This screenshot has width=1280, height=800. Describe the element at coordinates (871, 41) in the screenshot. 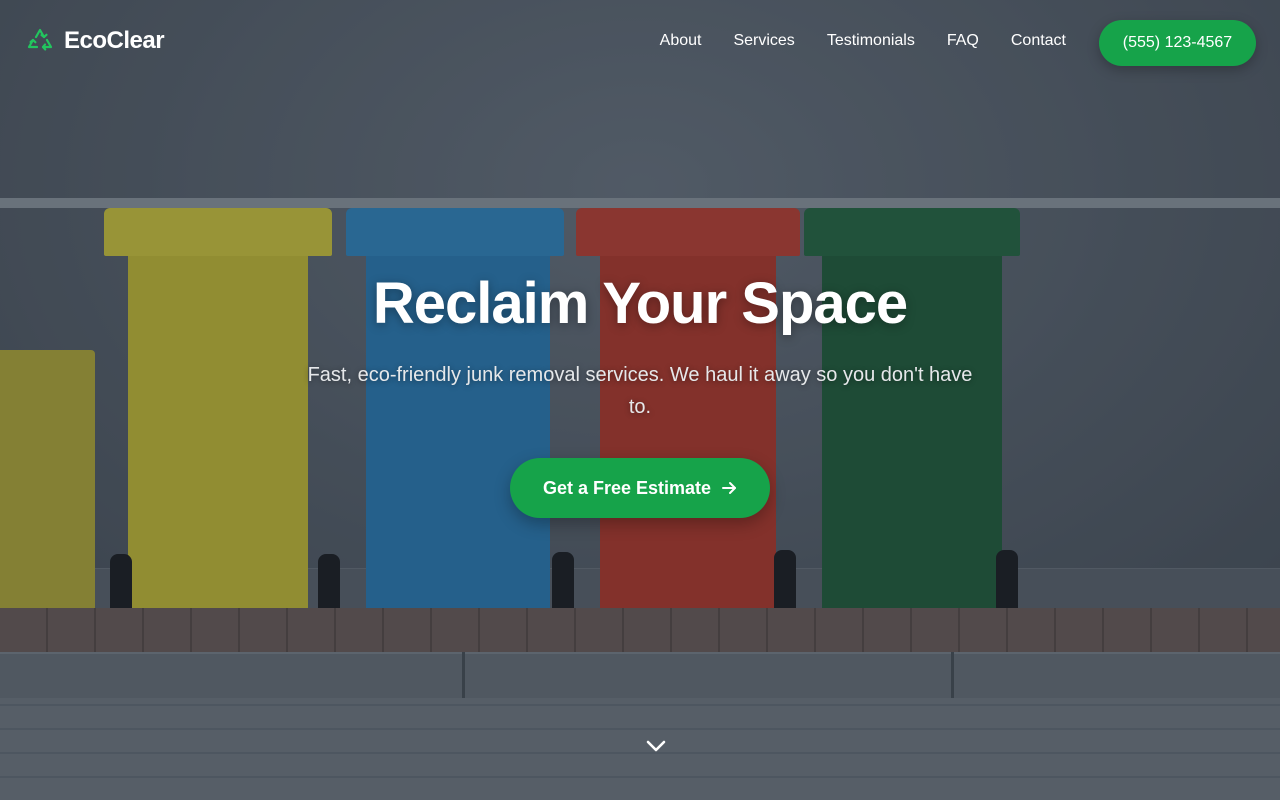

I see `nav-testimonials-link: Testimonials` at that location.